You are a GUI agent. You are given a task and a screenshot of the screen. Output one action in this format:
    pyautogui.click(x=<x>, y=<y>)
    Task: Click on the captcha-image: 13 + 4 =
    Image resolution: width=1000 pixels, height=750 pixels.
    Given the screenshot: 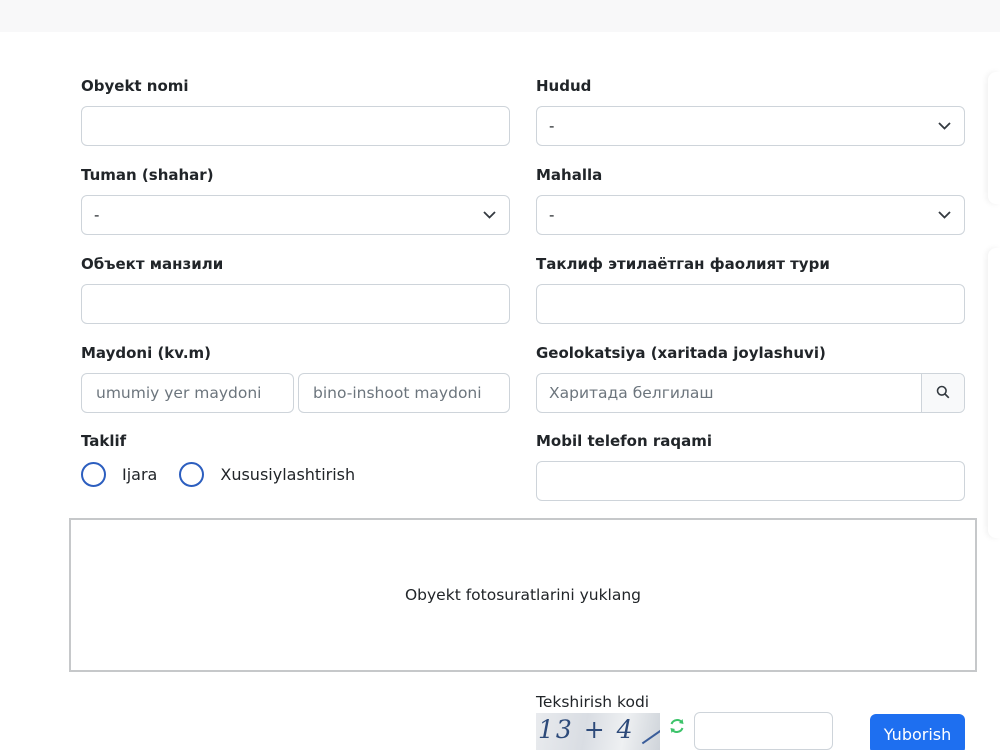 What is the action you would take?
    pyautogui.click(x=598, y=731)
    